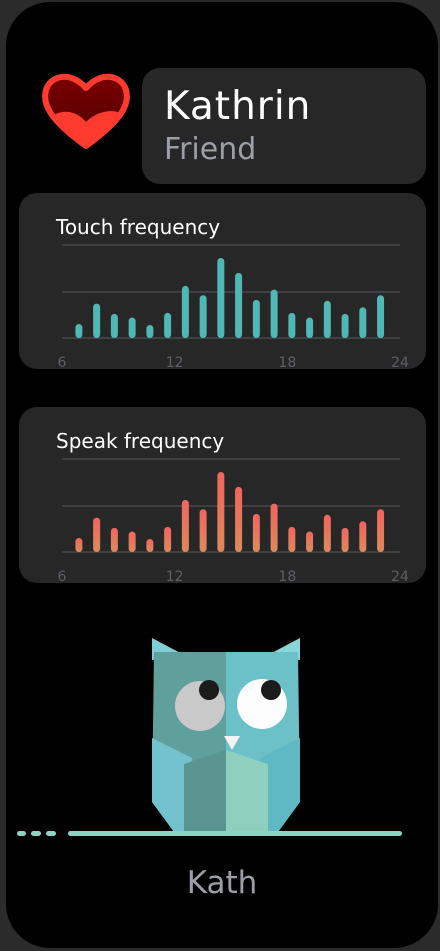 The width and height of the screenshot is (440, 951). What do you see at coordinates (86, 110) in the screenshot?
I see `heart-icon` at bounding box center [86, 110].